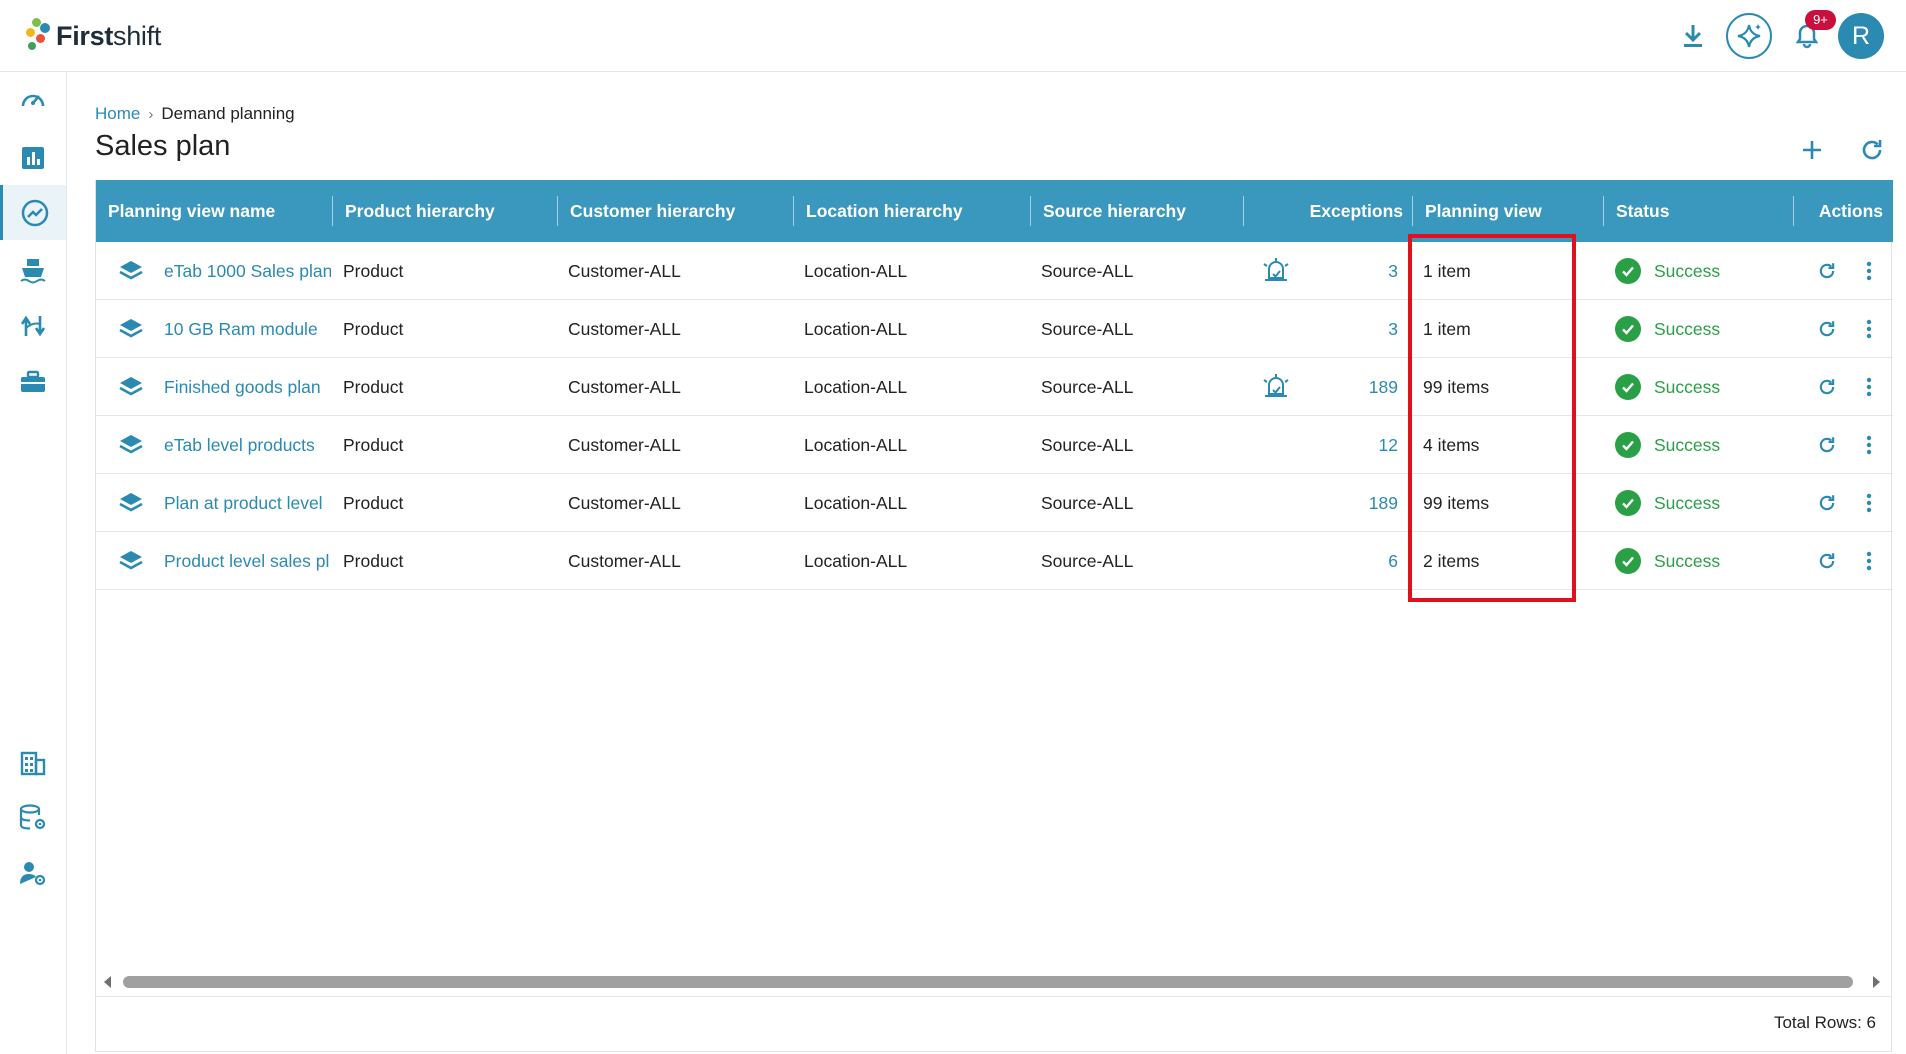 This screenshot has width=1906, height=1054. Describe the element at coordinates (1812, 150) in the screenshot. I see `add-button` at that location.